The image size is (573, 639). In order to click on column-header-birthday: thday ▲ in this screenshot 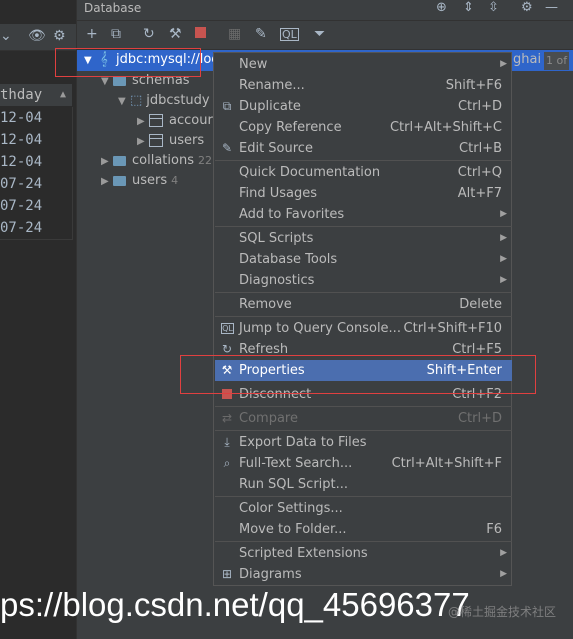, I will do `click(36, 95)`.